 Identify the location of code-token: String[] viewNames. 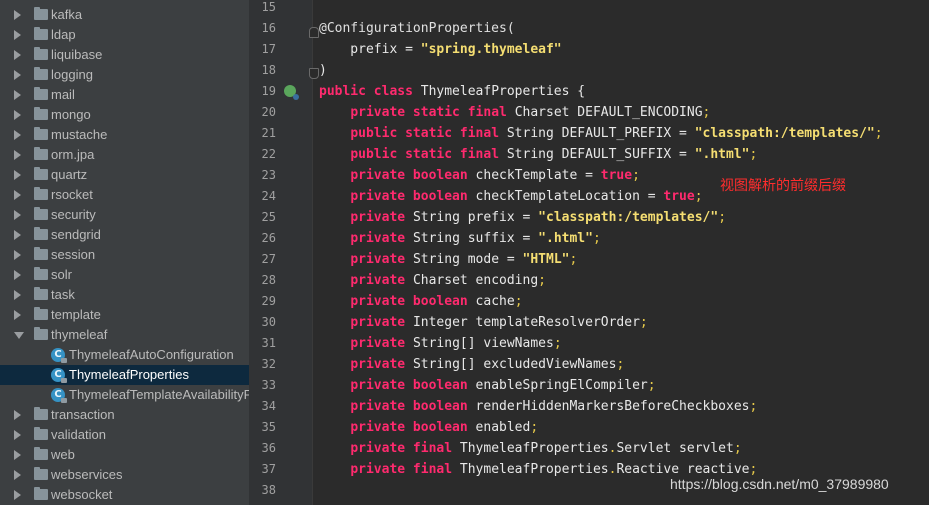
(483, 343).